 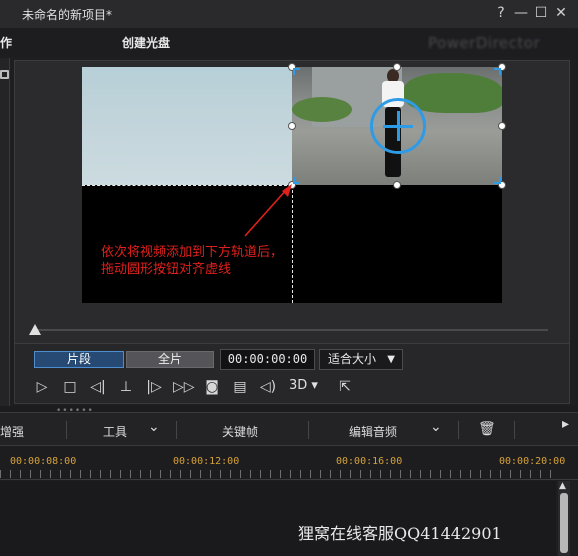 What do you see at coordinates (487, 429) in the screenshot?
I see `trash-icon: 🗑` at bounding box center [487, 429].